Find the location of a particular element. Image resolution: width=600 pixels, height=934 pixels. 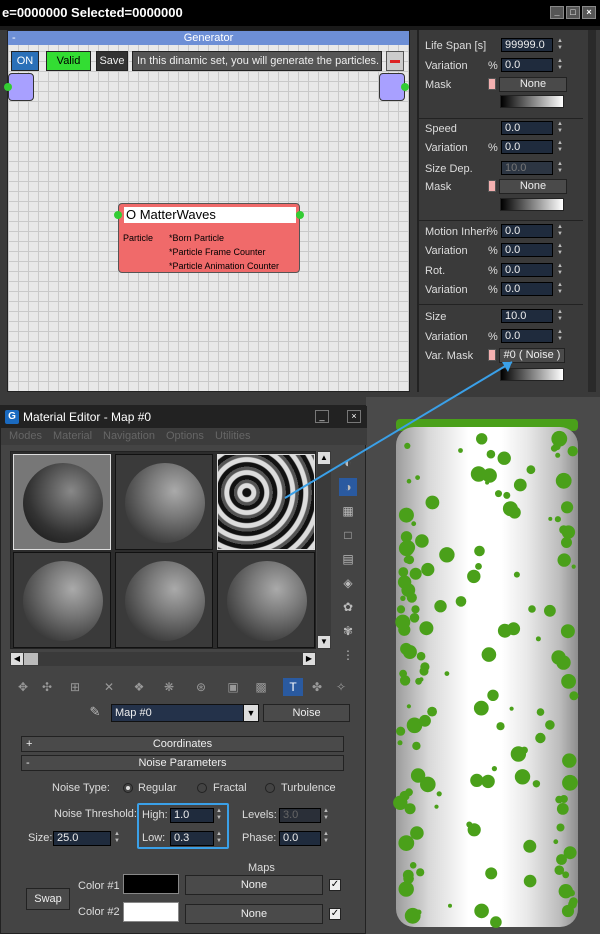

speed-input: 0.0 is located at coordinates (527, 128).